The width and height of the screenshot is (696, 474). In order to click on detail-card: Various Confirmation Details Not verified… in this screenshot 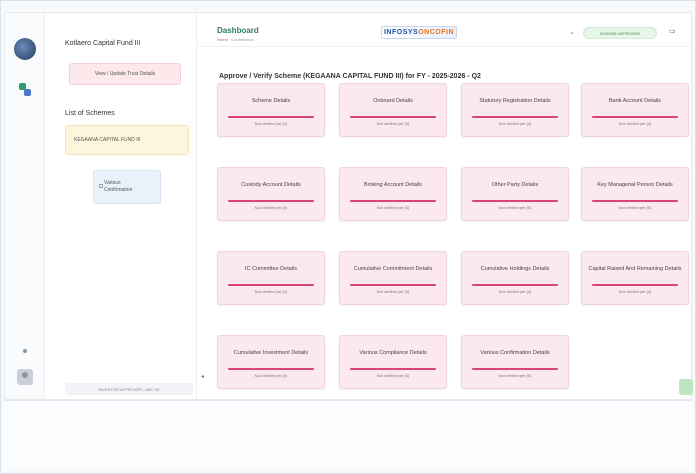, I will do `click(515, 362)`.